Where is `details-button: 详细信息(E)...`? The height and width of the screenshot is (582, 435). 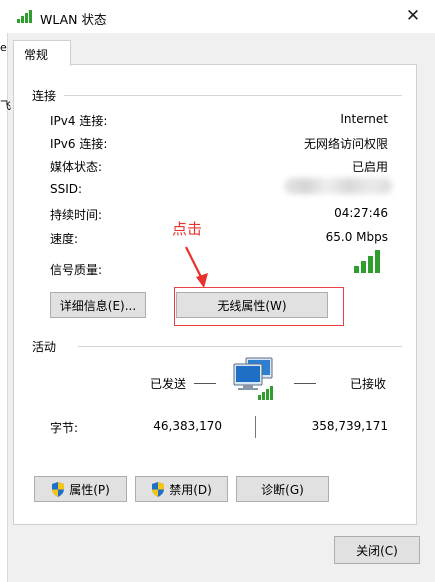 details-button: 详细信息(E)... is located at coordinates (98, 305).